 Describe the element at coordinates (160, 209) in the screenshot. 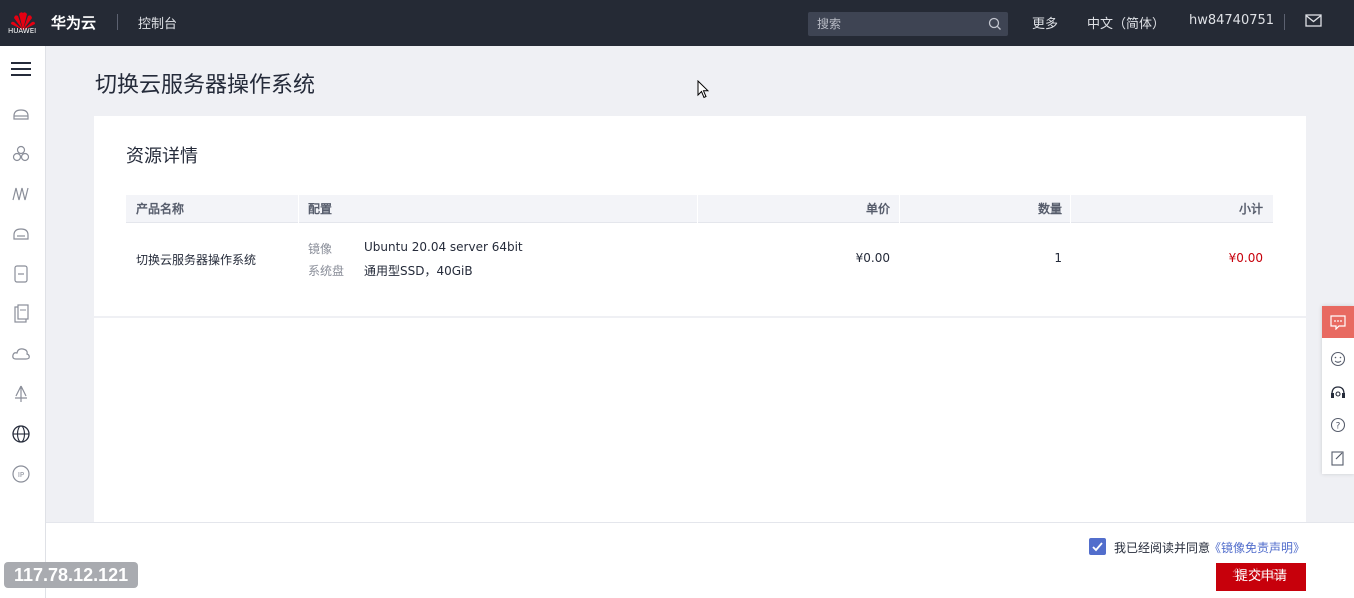

I see `column-header-product: 产品名称` at that location.